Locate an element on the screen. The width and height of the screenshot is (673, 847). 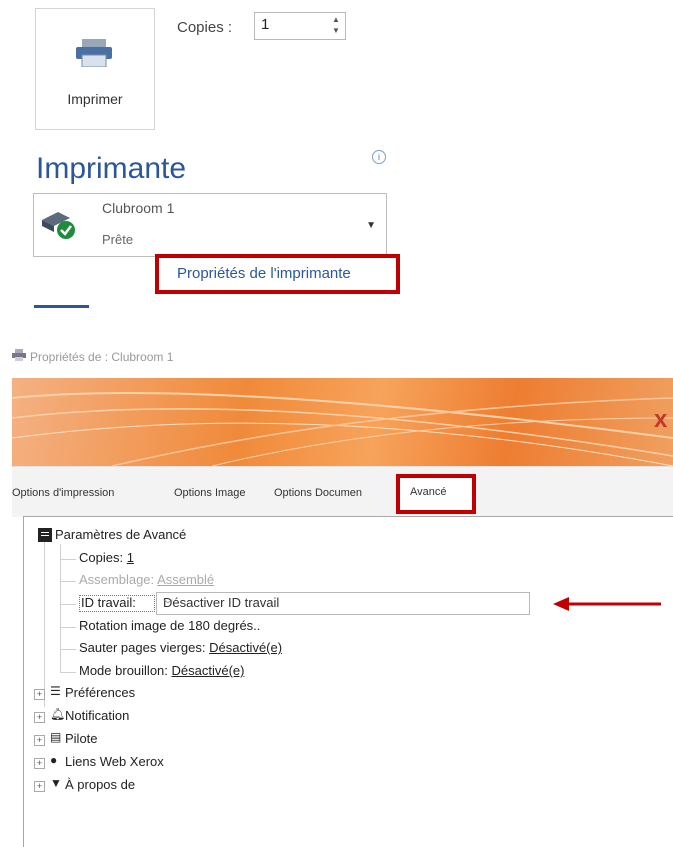
tab-advanced: Avancé is located at coordinates (436, 494).